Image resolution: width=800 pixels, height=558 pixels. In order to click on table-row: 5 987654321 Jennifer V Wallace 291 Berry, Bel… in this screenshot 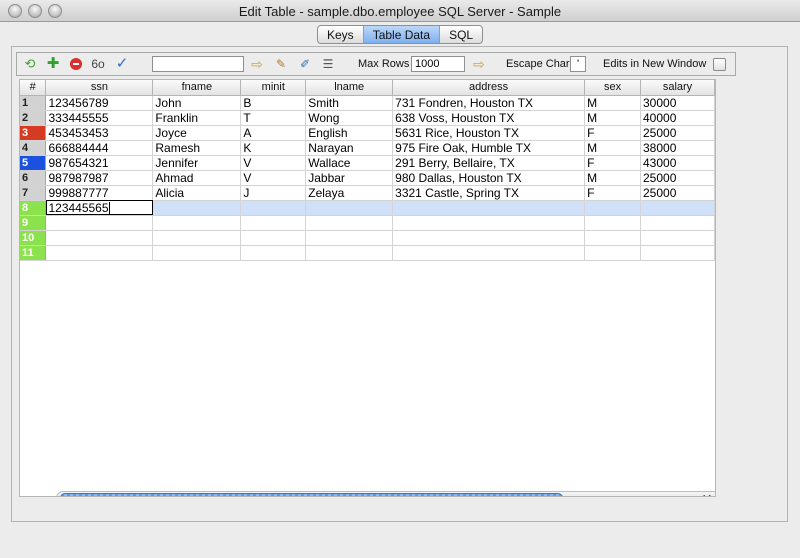, I will do `click(367, 163)`.